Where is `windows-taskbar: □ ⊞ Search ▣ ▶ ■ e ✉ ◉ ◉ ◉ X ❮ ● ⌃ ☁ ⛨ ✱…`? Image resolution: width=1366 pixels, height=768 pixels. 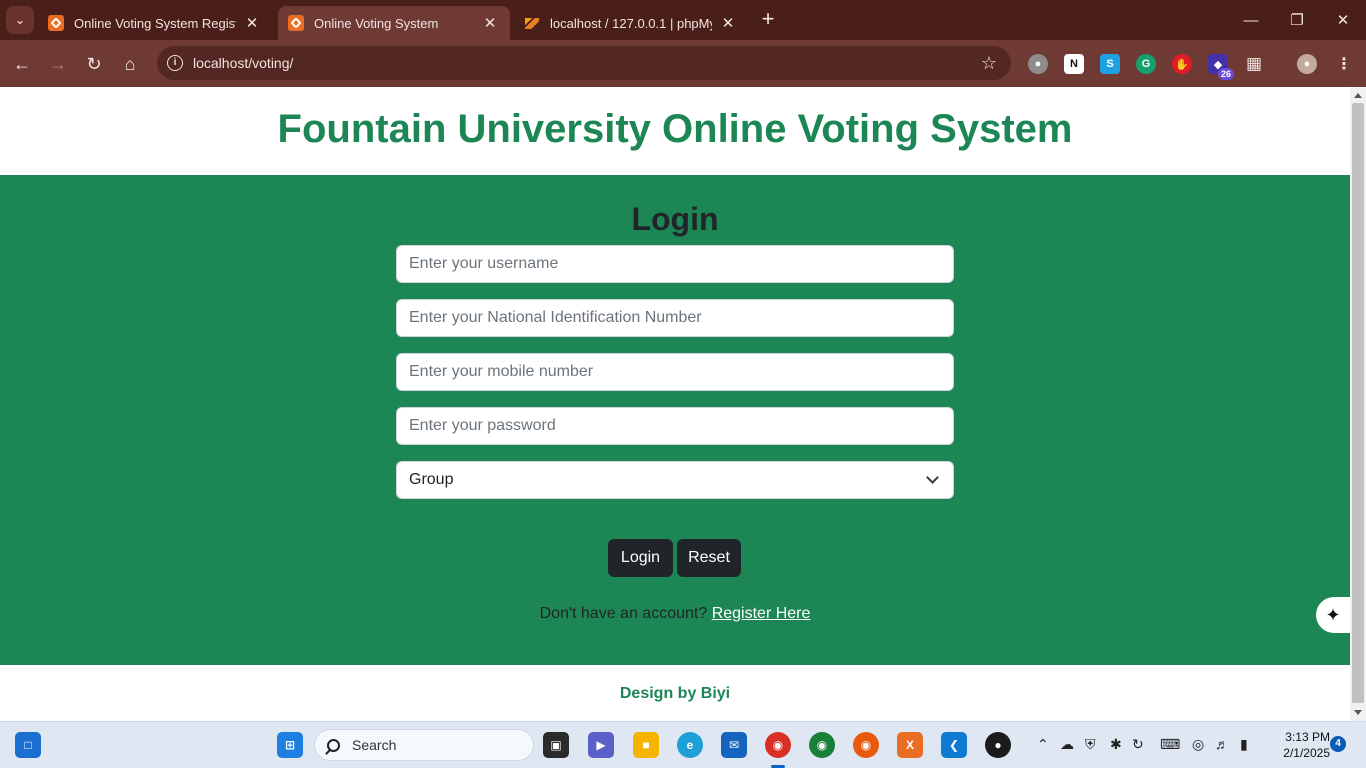
windows-taskbar: □ ⊞ Search ▣ ▶ ■ e ✉ ◉ ◉ ◉ X ❮ ● ⌃ ☁ ⛨ ✱… is located at coordinates (683, 744).